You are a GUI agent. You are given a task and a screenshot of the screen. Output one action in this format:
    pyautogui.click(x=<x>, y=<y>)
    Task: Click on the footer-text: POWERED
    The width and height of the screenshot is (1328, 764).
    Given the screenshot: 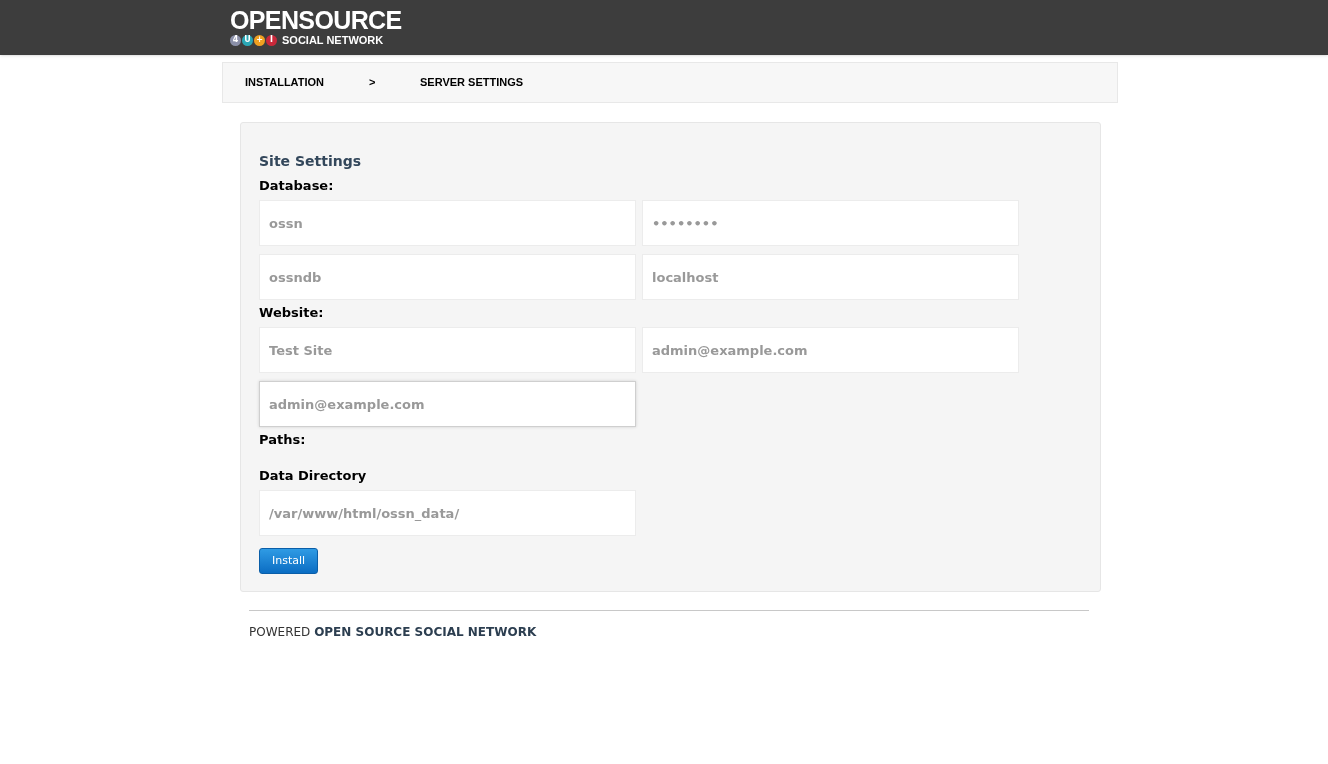 What is the action you would take?
    pyautogui.click(x=280, y=632)
    